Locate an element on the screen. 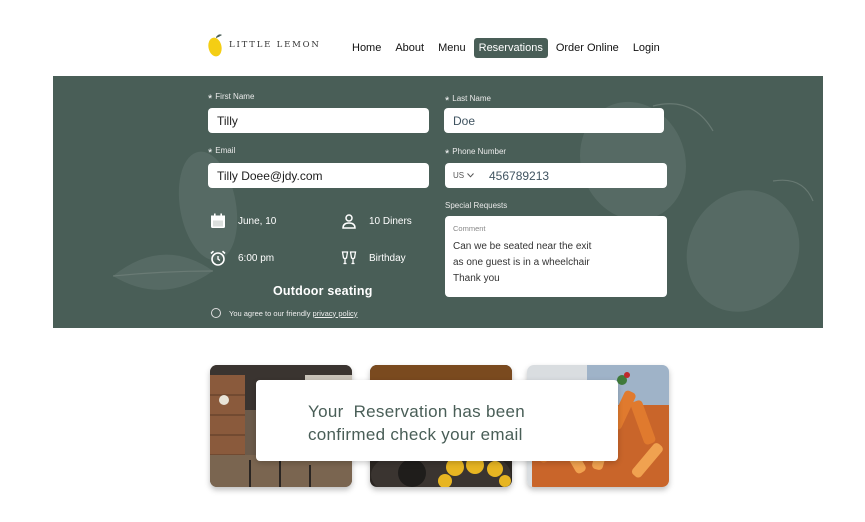 This screenshot has width=865, height=522. diners-value: 10 Diners is located at coordinates (390, 221).